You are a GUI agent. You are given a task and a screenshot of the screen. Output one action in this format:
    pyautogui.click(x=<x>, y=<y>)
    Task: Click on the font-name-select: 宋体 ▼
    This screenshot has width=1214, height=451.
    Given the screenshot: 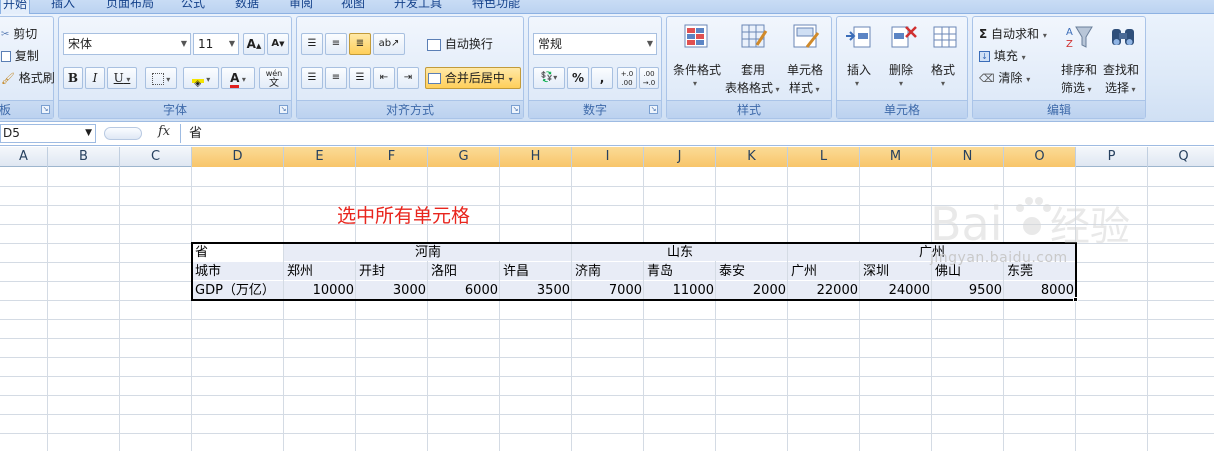 What is the action you would take?
    pyautogui.click(x=127, y=44)
    